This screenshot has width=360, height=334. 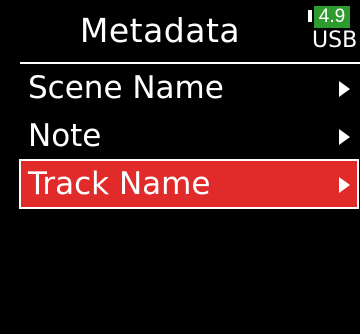 What do you see at coordinates (65, 136) in the screenshot?
I see `menu-item-label: Note` at bounding box center [65, 136].